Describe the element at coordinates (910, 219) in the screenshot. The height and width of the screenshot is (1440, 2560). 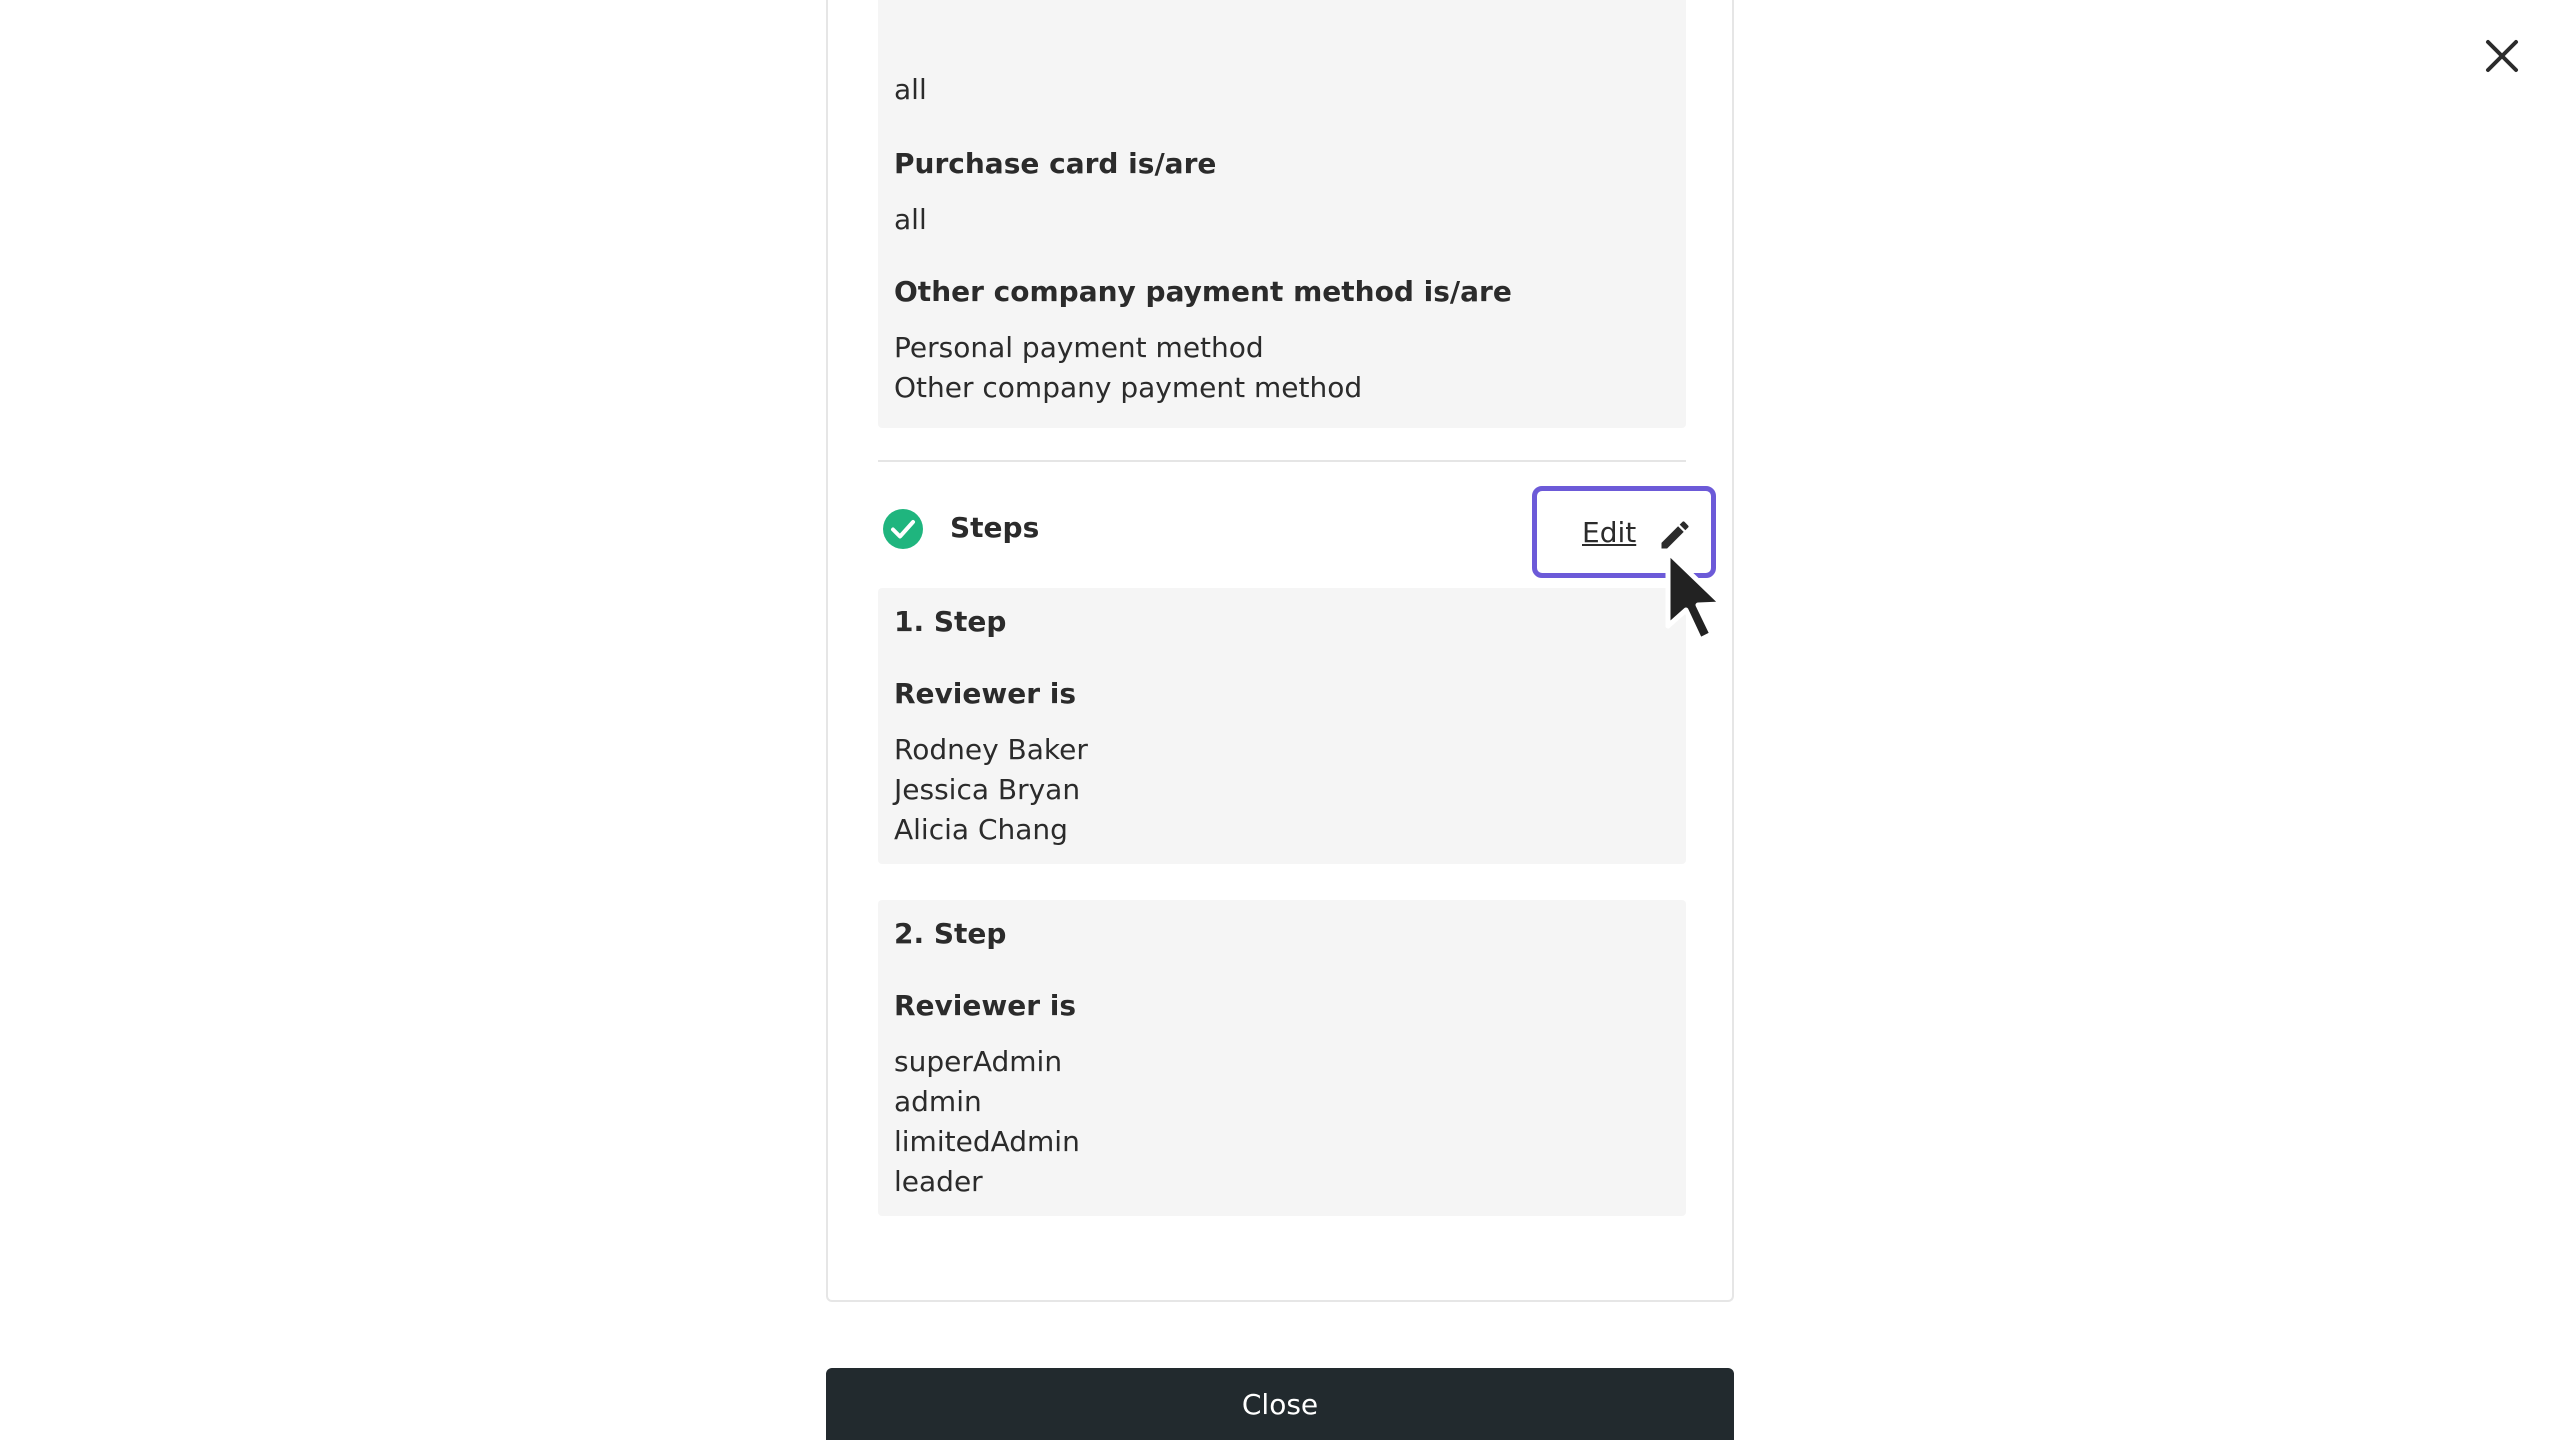
I see `purchase-card-value: all` at that location.